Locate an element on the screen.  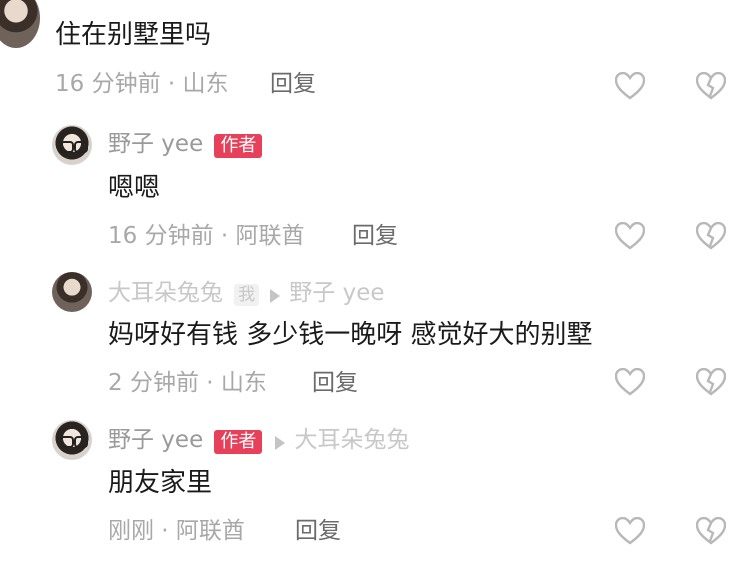
reply-author-name: 大耳朵兔兔 is located at coordinates (165, 293).